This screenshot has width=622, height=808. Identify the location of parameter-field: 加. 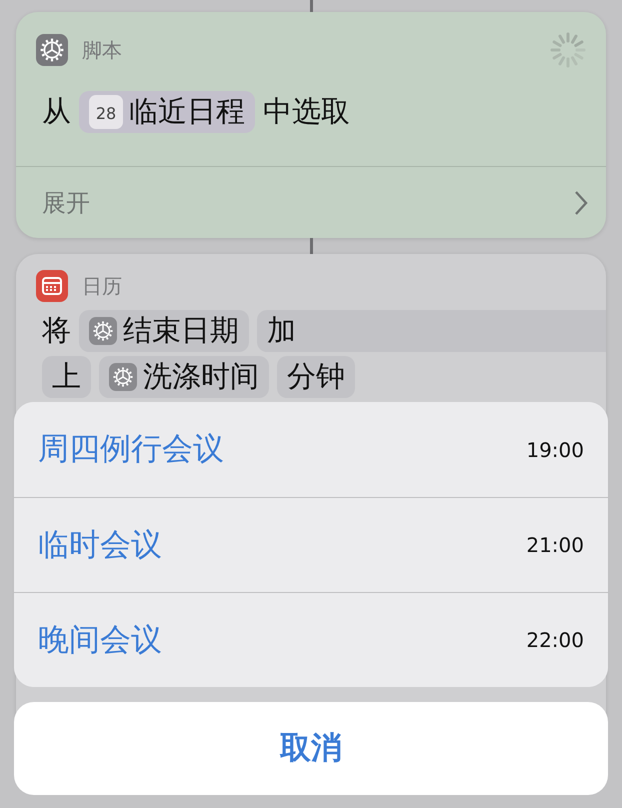
(431, 331).